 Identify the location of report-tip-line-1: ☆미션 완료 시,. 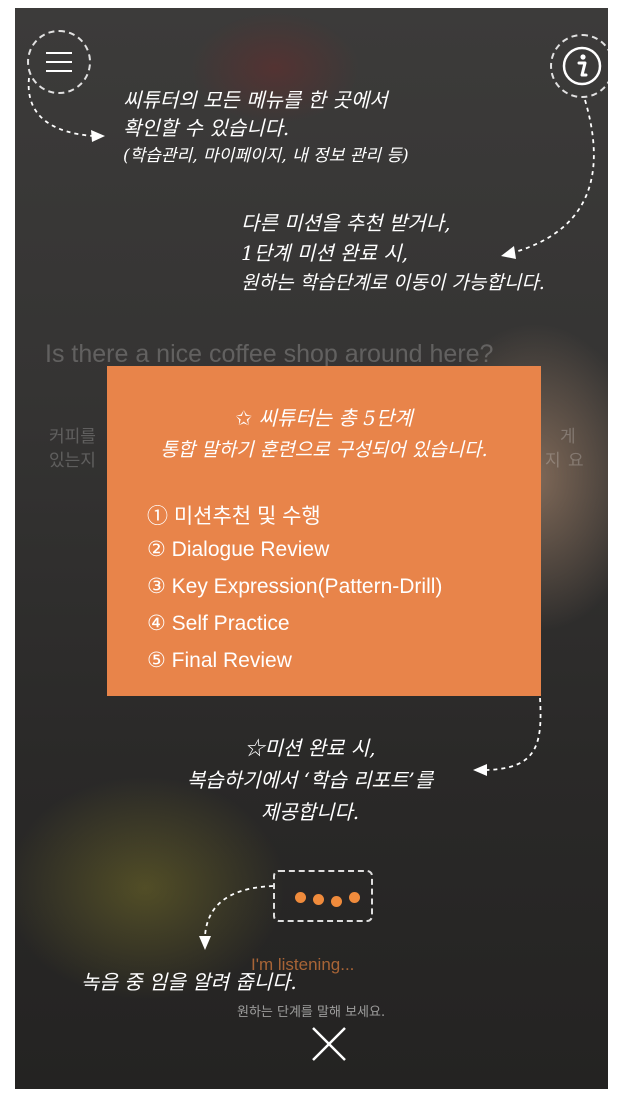
(310, 748).